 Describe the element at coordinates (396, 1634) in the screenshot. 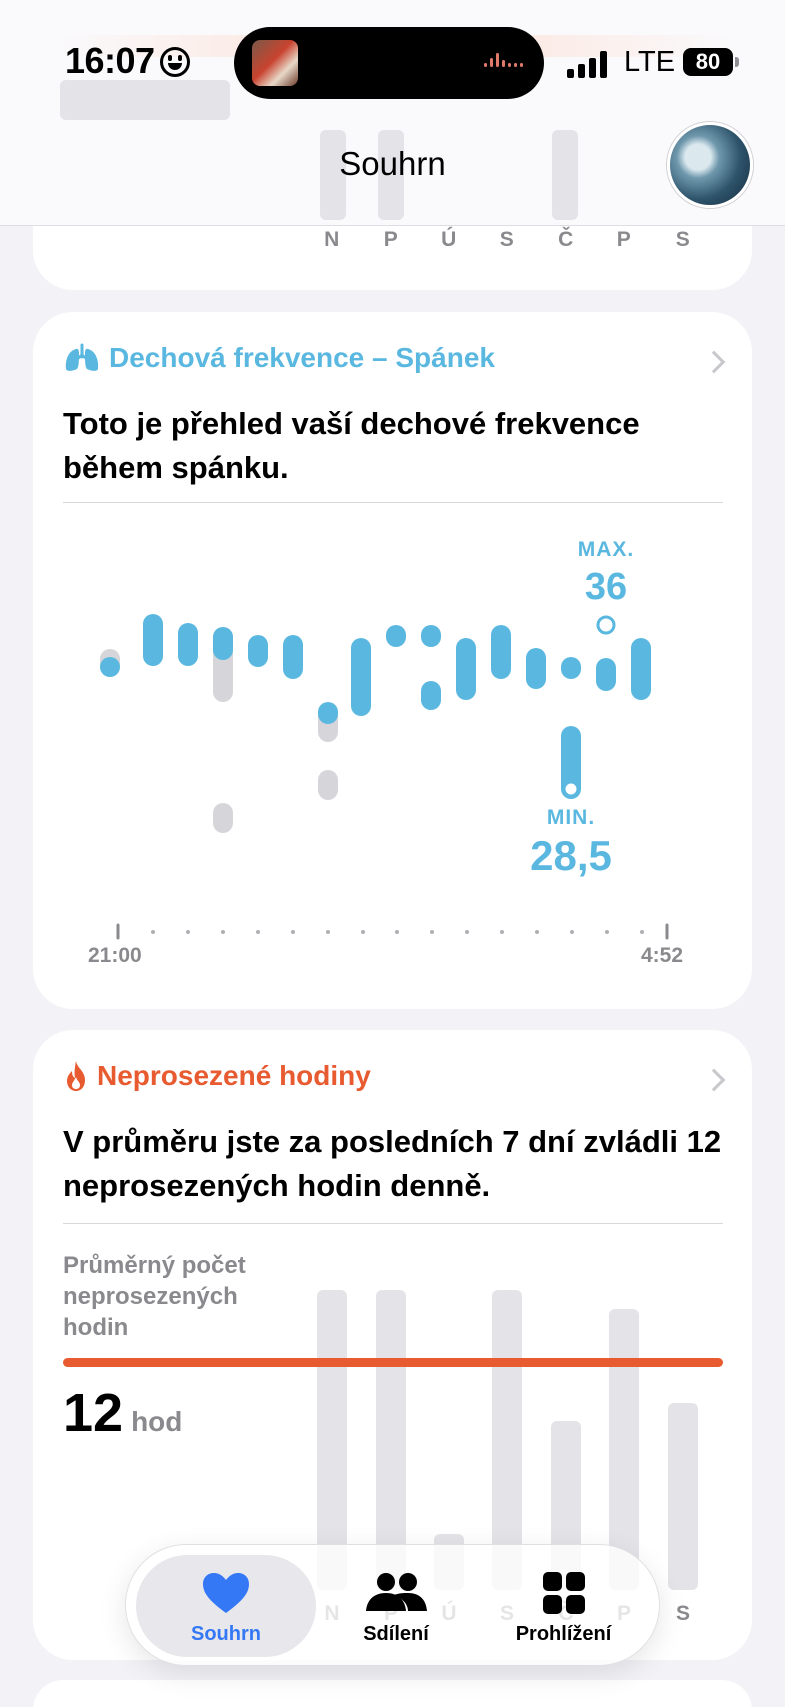

I see `tab-label: Sdílení` at that location.